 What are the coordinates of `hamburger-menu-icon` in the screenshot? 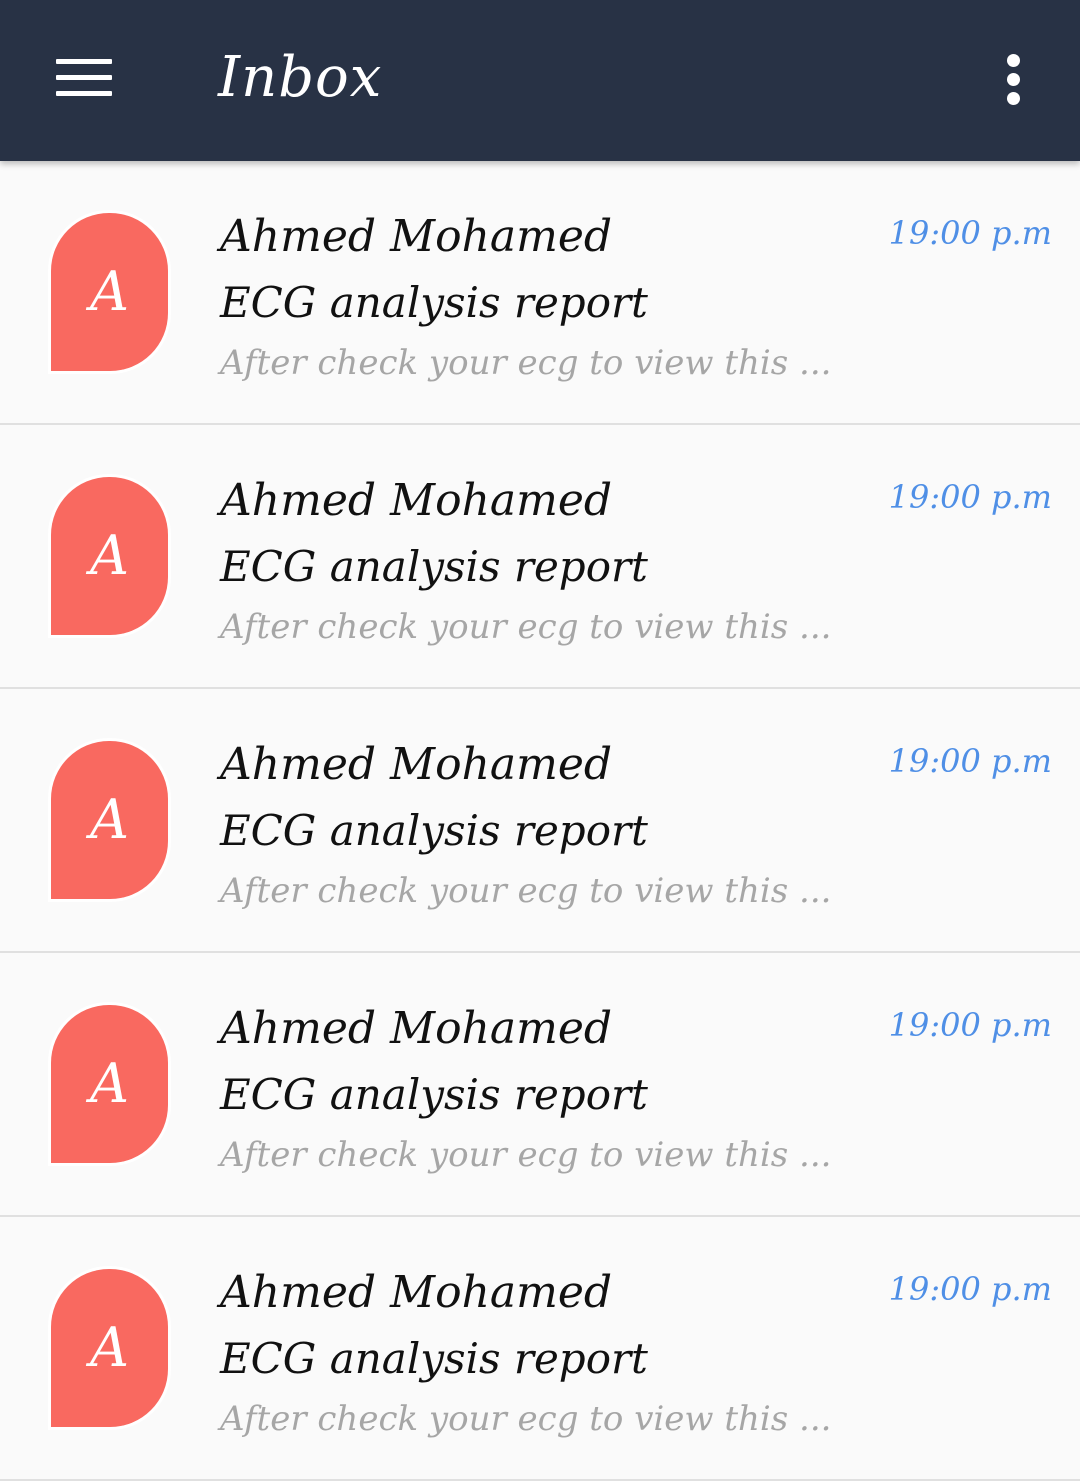 It's located at (84, 78).